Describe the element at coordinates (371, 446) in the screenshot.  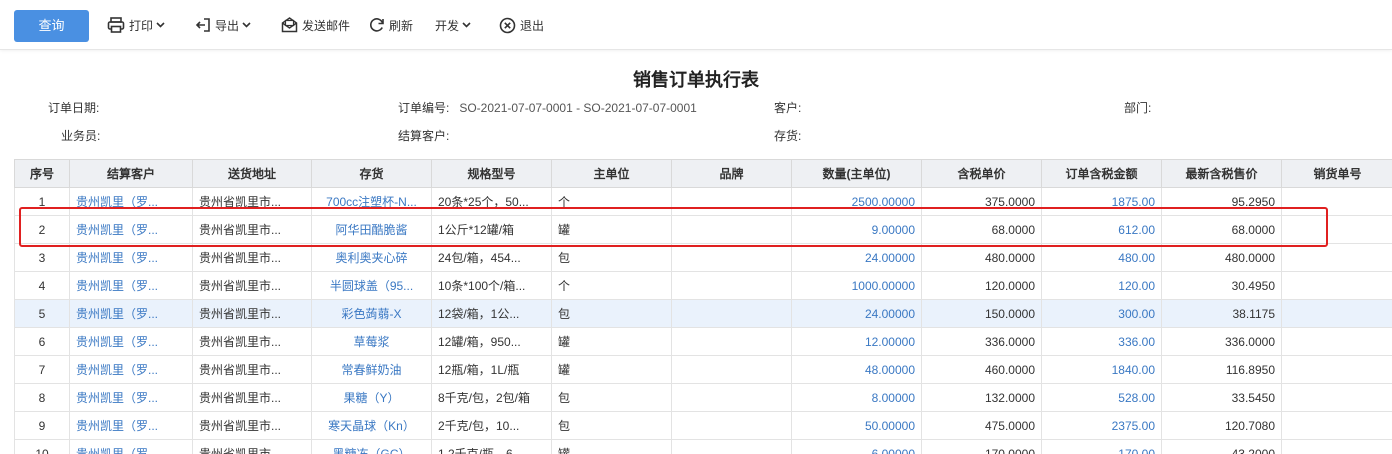
I see `cell-item: 黑糖冻（GC）` at that location.